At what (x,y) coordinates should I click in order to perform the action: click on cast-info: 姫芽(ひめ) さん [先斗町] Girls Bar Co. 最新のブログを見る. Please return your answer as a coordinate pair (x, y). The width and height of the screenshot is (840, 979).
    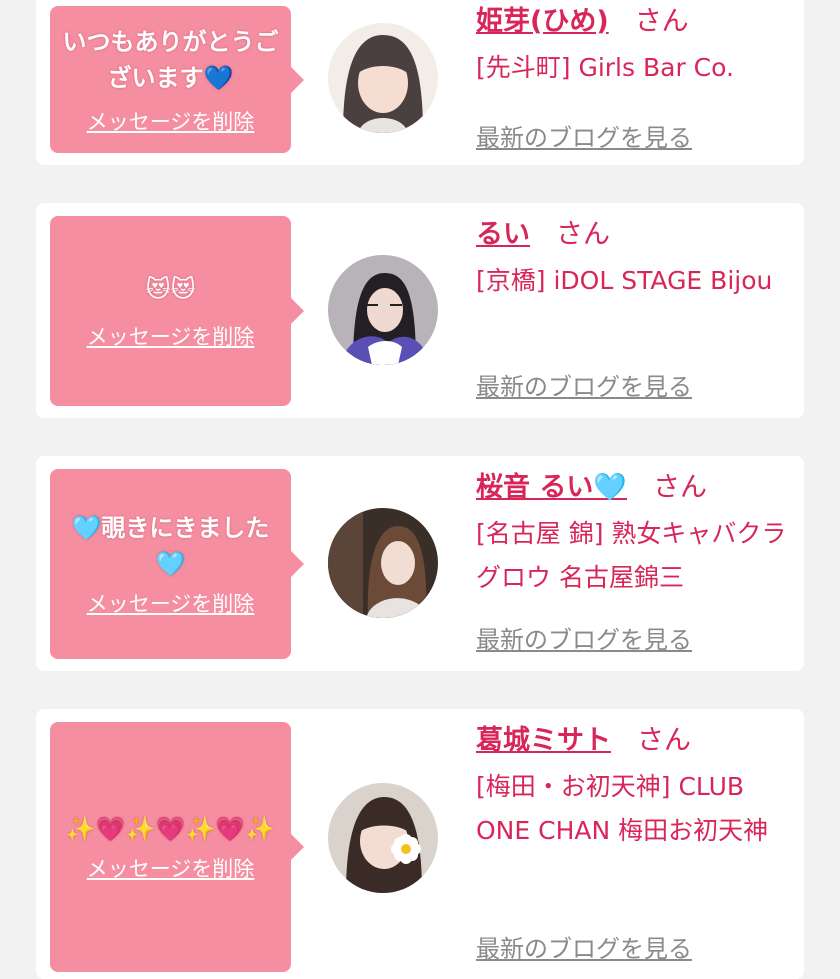
    Looking at the image, I should click on (634, 78).